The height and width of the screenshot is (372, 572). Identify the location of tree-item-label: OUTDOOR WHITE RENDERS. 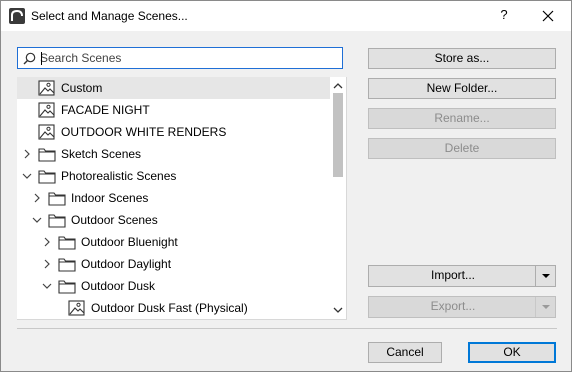
(144, 132).